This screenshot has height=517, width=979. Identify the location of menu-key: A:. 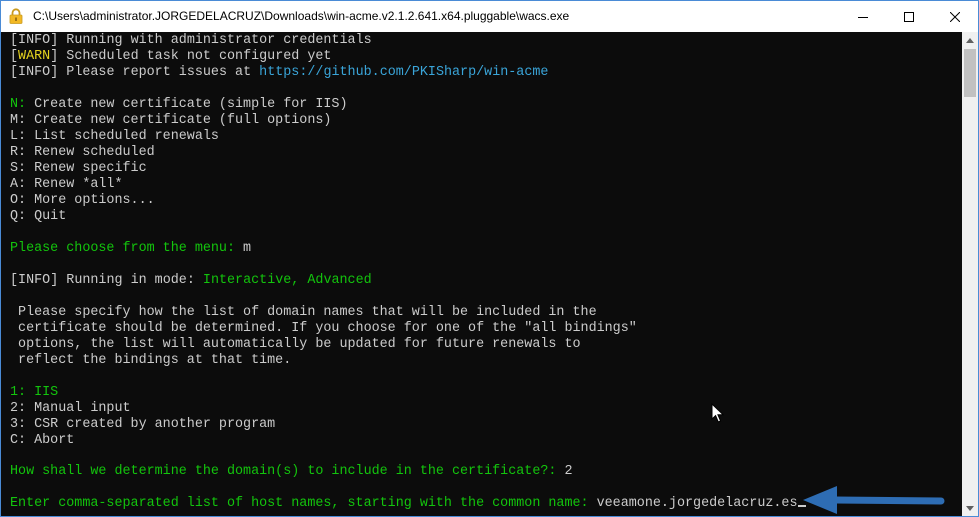
(18, 184).